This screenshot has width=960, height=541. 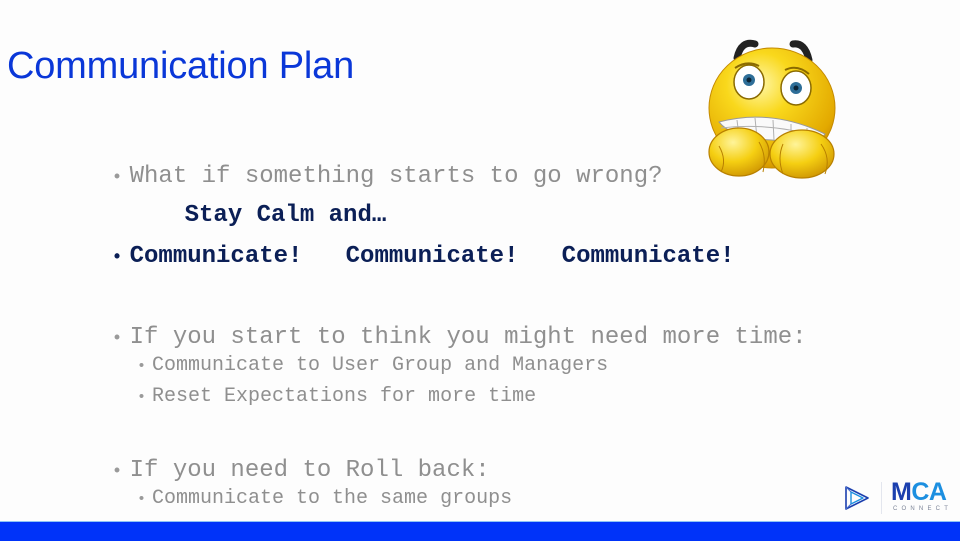 What do you see at coordinates (181, 66) in the screenshot?
I see `slide-title: Communication Plan` at bounding box center [181, 66].